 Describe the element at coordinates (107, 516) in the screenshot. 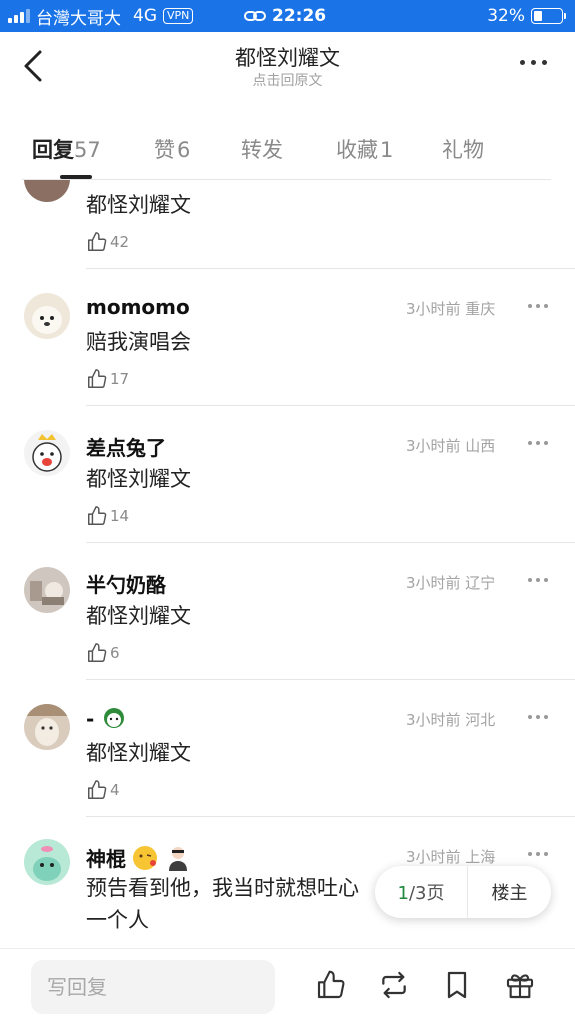

I see `like-button: 14` at that location.